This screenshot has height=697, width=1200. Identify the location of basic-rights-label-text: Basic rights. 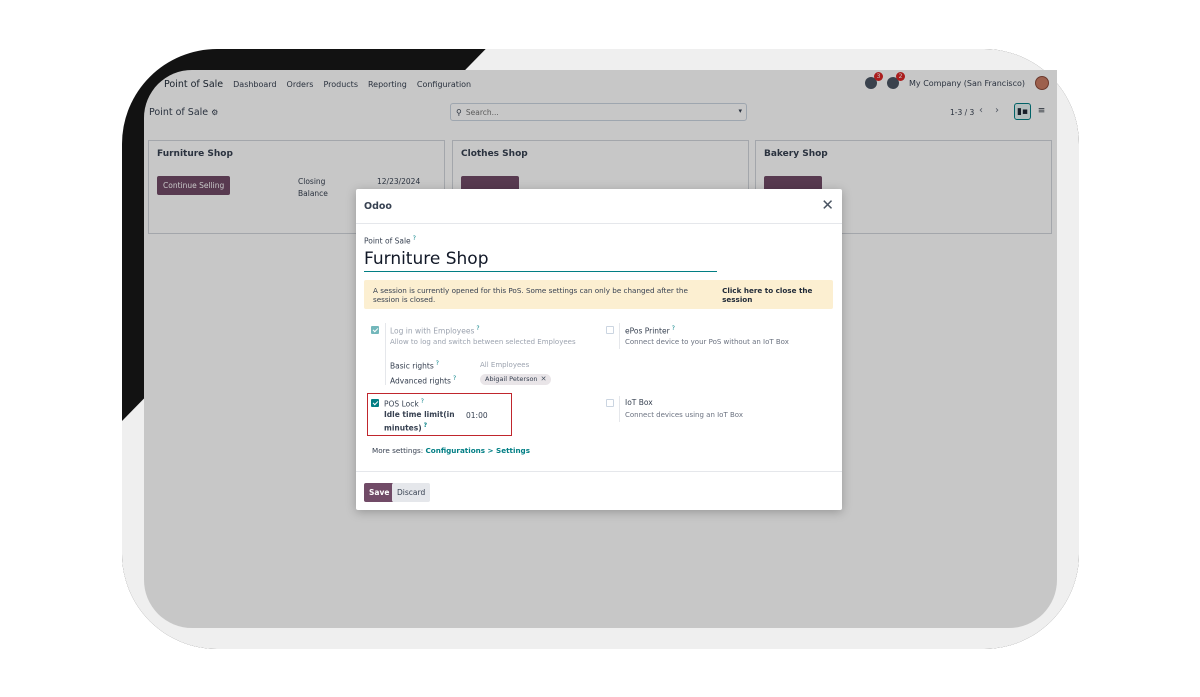
(412, 366).